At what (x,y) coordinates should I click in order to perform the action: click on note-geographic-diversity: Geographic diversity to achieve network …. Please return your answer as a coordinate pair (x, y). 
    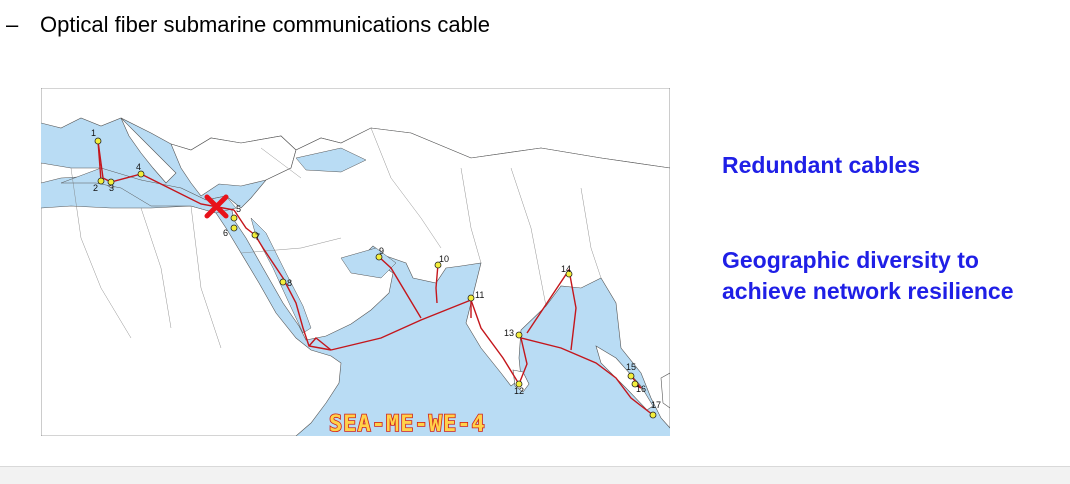
    Looking at the image, I should click on (868, 275).